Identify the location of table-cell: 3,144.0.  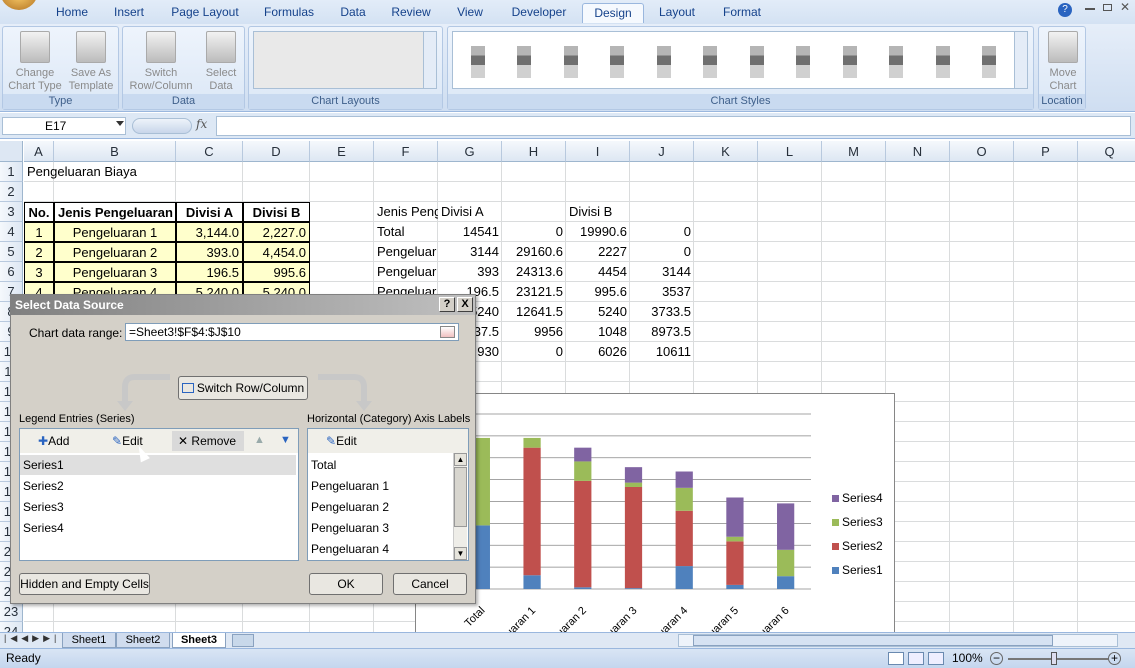
(209, 232).